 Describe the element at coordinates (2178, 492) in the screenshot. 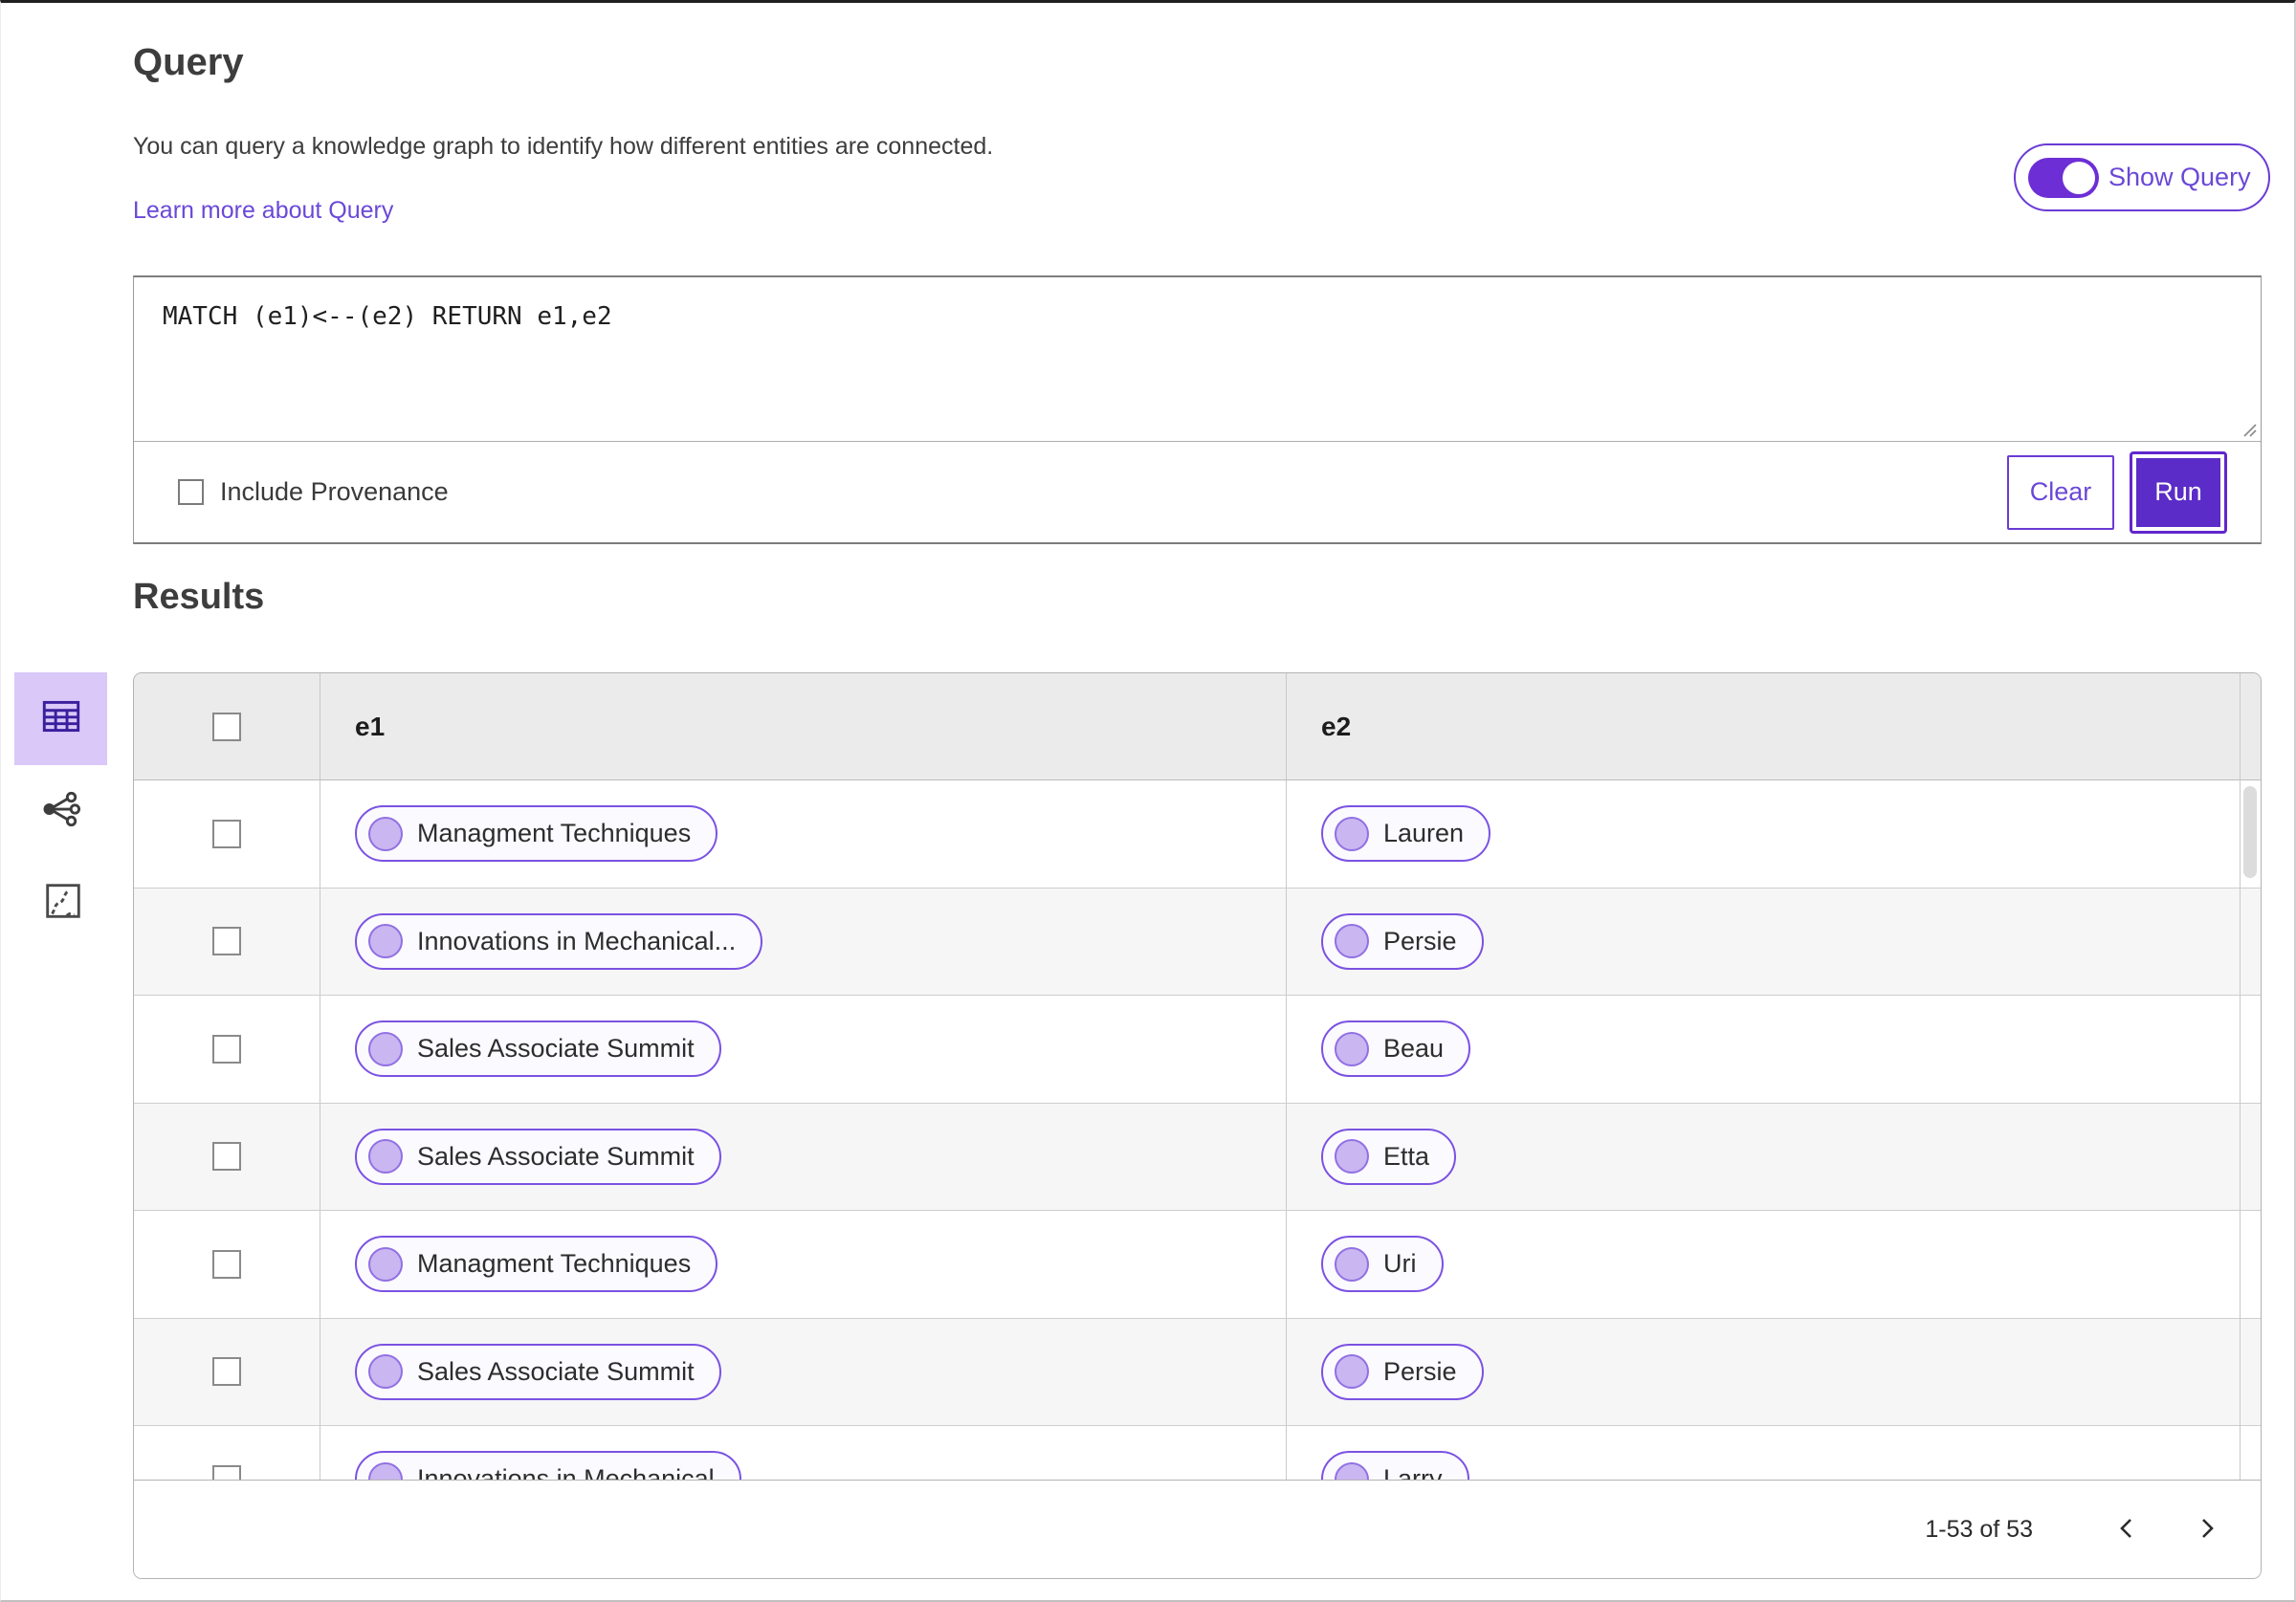

I see `run-button: Run` at that location.